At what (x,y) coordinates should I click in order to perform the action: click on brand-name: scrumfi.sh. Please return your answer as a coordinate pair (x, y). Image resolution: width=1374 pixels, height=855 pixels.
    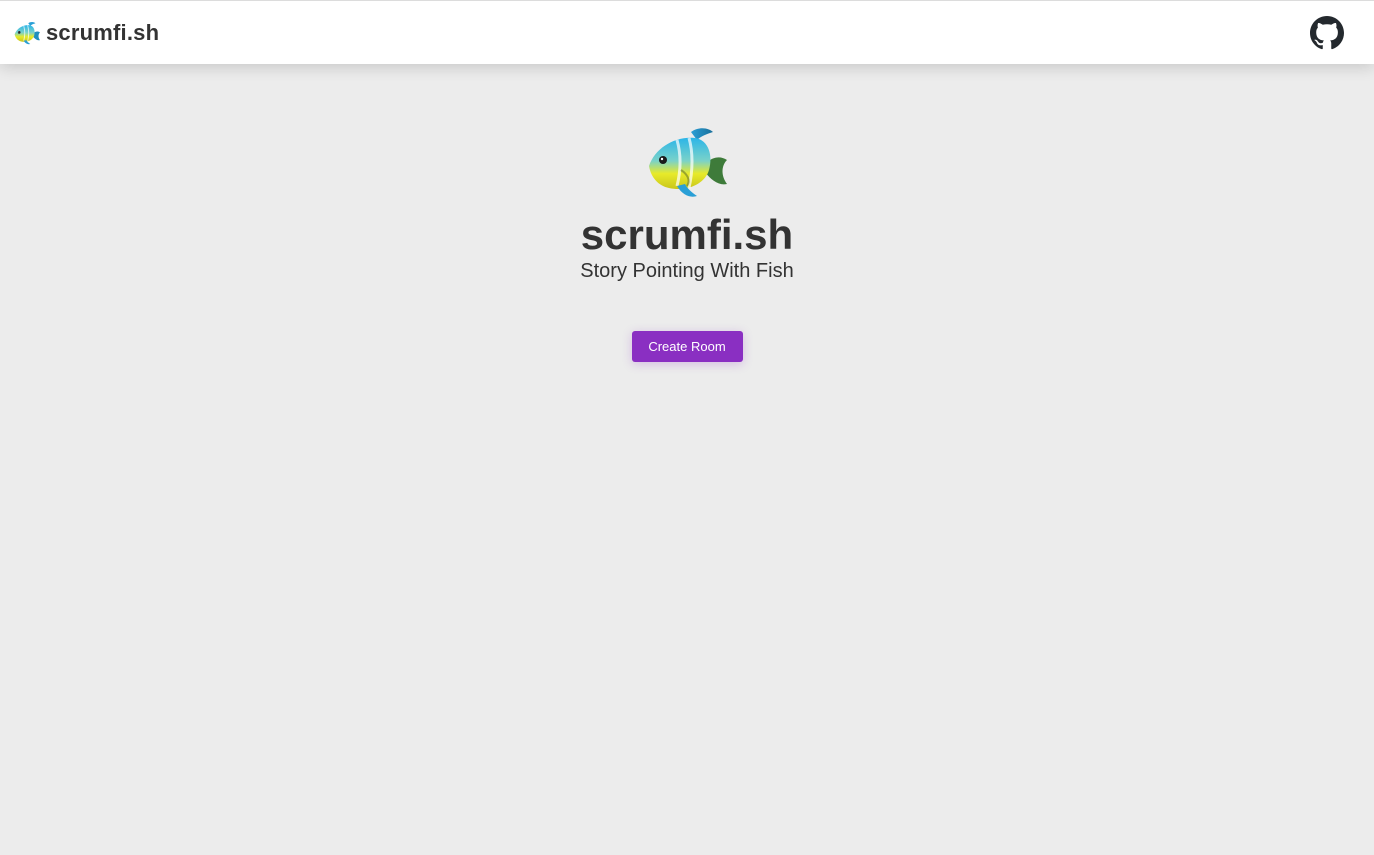
    Looking at the image, I should click on (103, 32).